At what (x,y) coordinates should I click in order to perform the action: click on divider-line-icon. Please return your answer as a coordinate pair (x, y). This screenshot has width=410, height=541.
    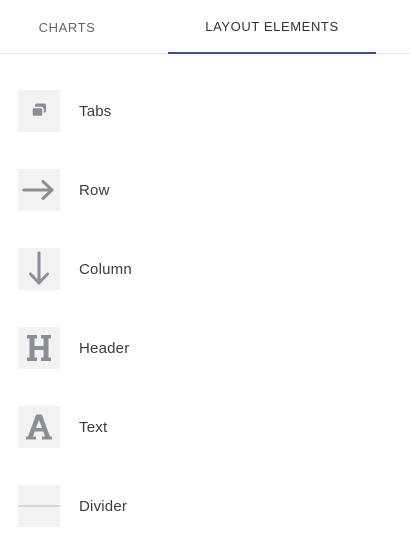
    Looking at the image, I should click on (39, 506).